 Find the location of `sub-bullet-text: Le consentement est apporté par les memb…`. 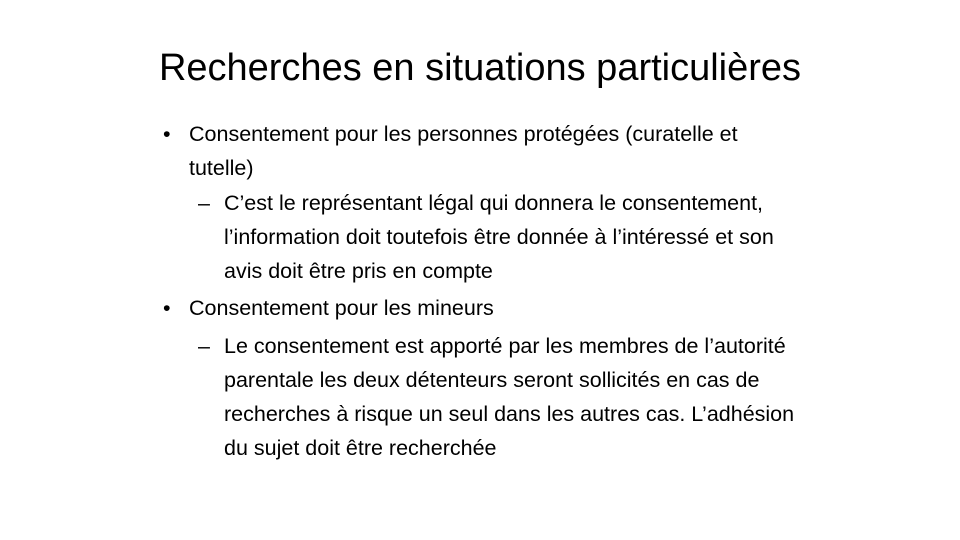

sub-bullet-text: Le consentement est apporté par les memb… is located at coordinates (509, 397).